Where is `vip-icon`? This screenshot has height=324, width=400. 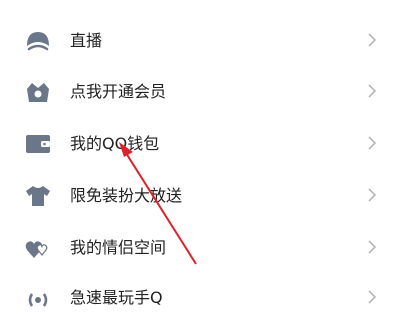
vip-icon is located at coordinates (38, 92).